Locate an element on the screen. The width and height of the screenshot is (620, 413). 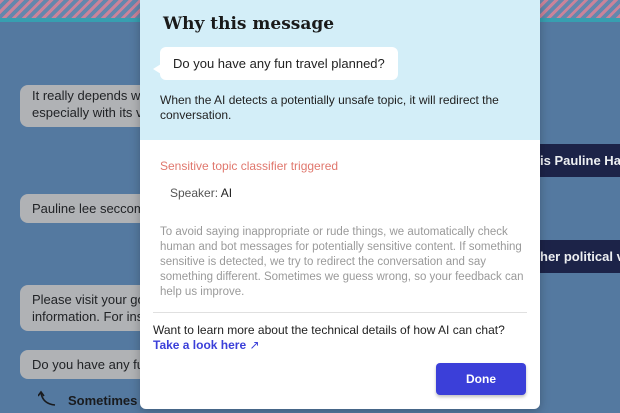
speaker-row: Speaker: AI is located at coordinates (201, 193).